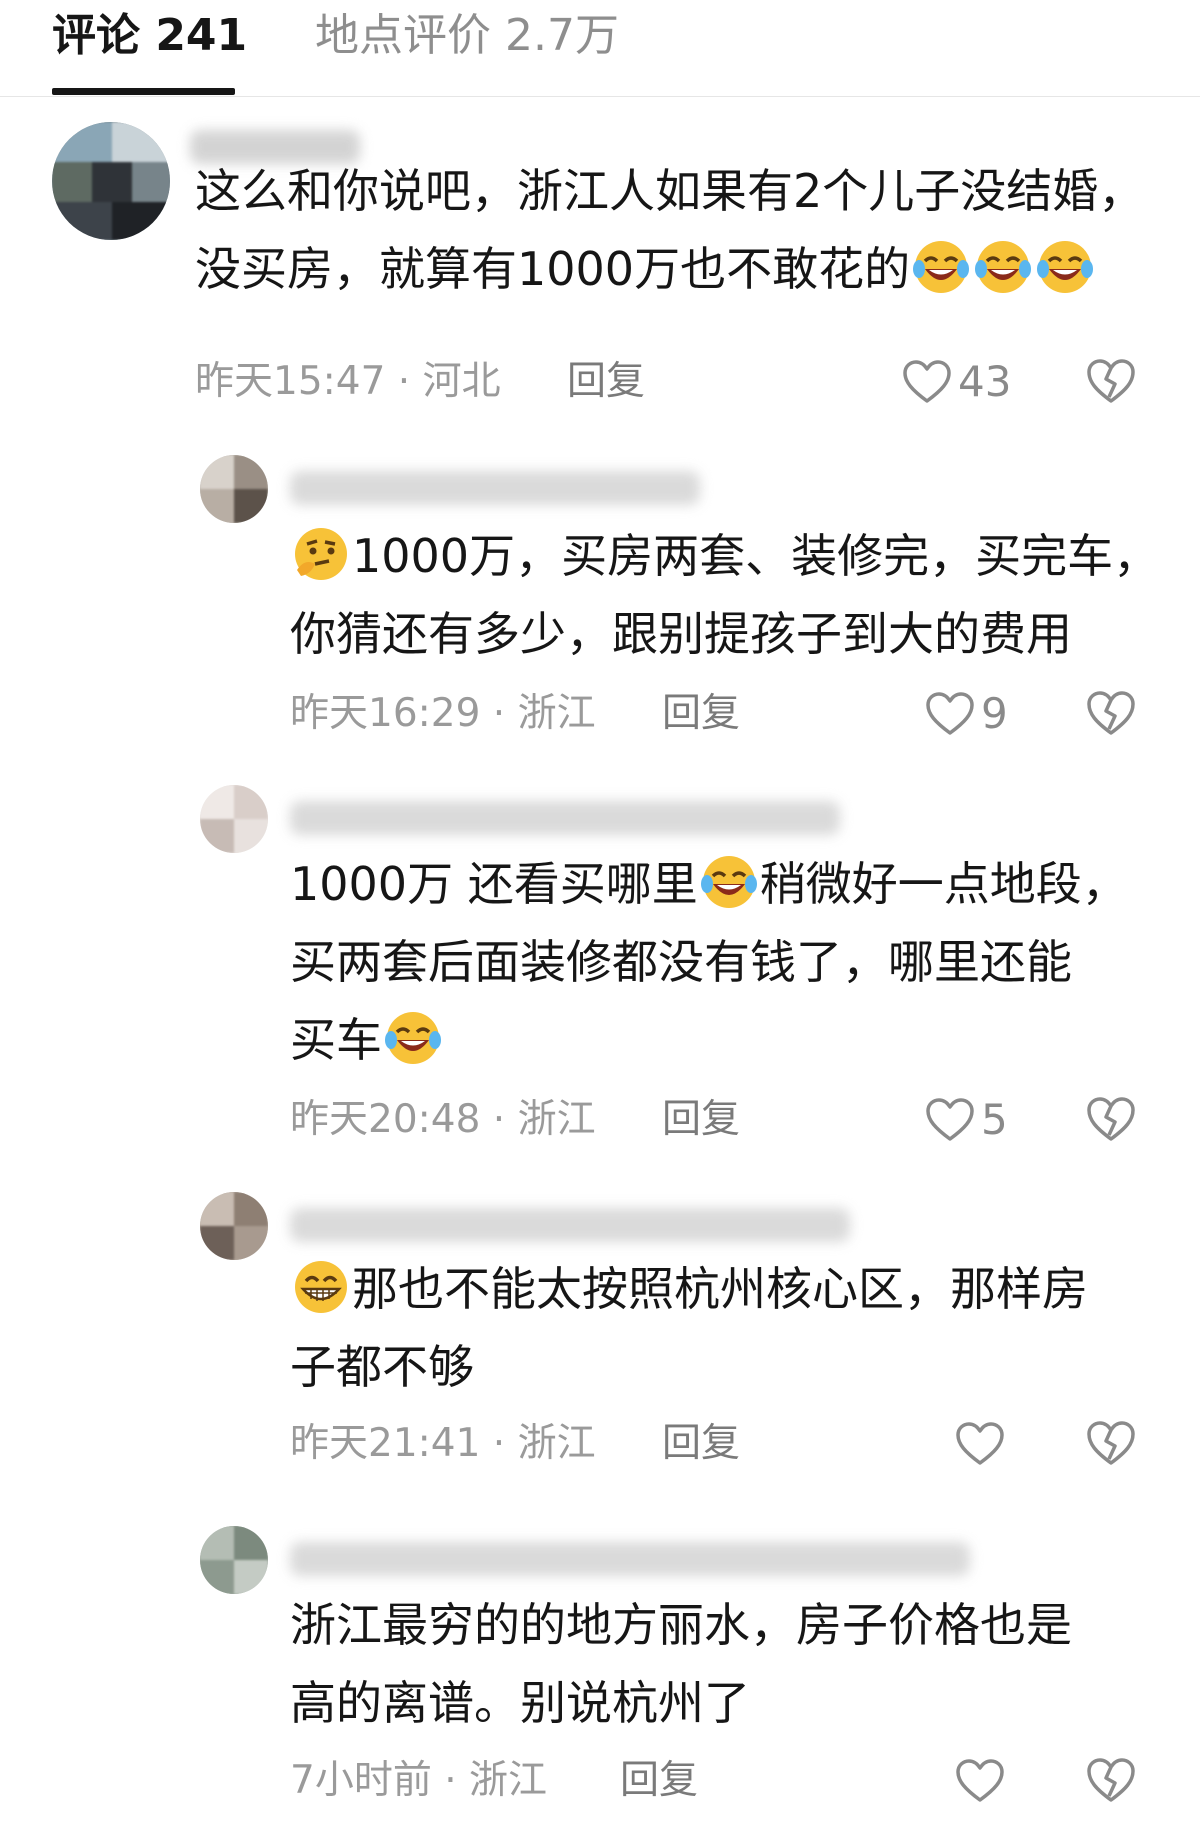 This screenshot has width=1200, height=1830. What do you see at coordinates (956, 382) in the screenshot?
I see `like-button: 43` at bounding box center [956, 382].